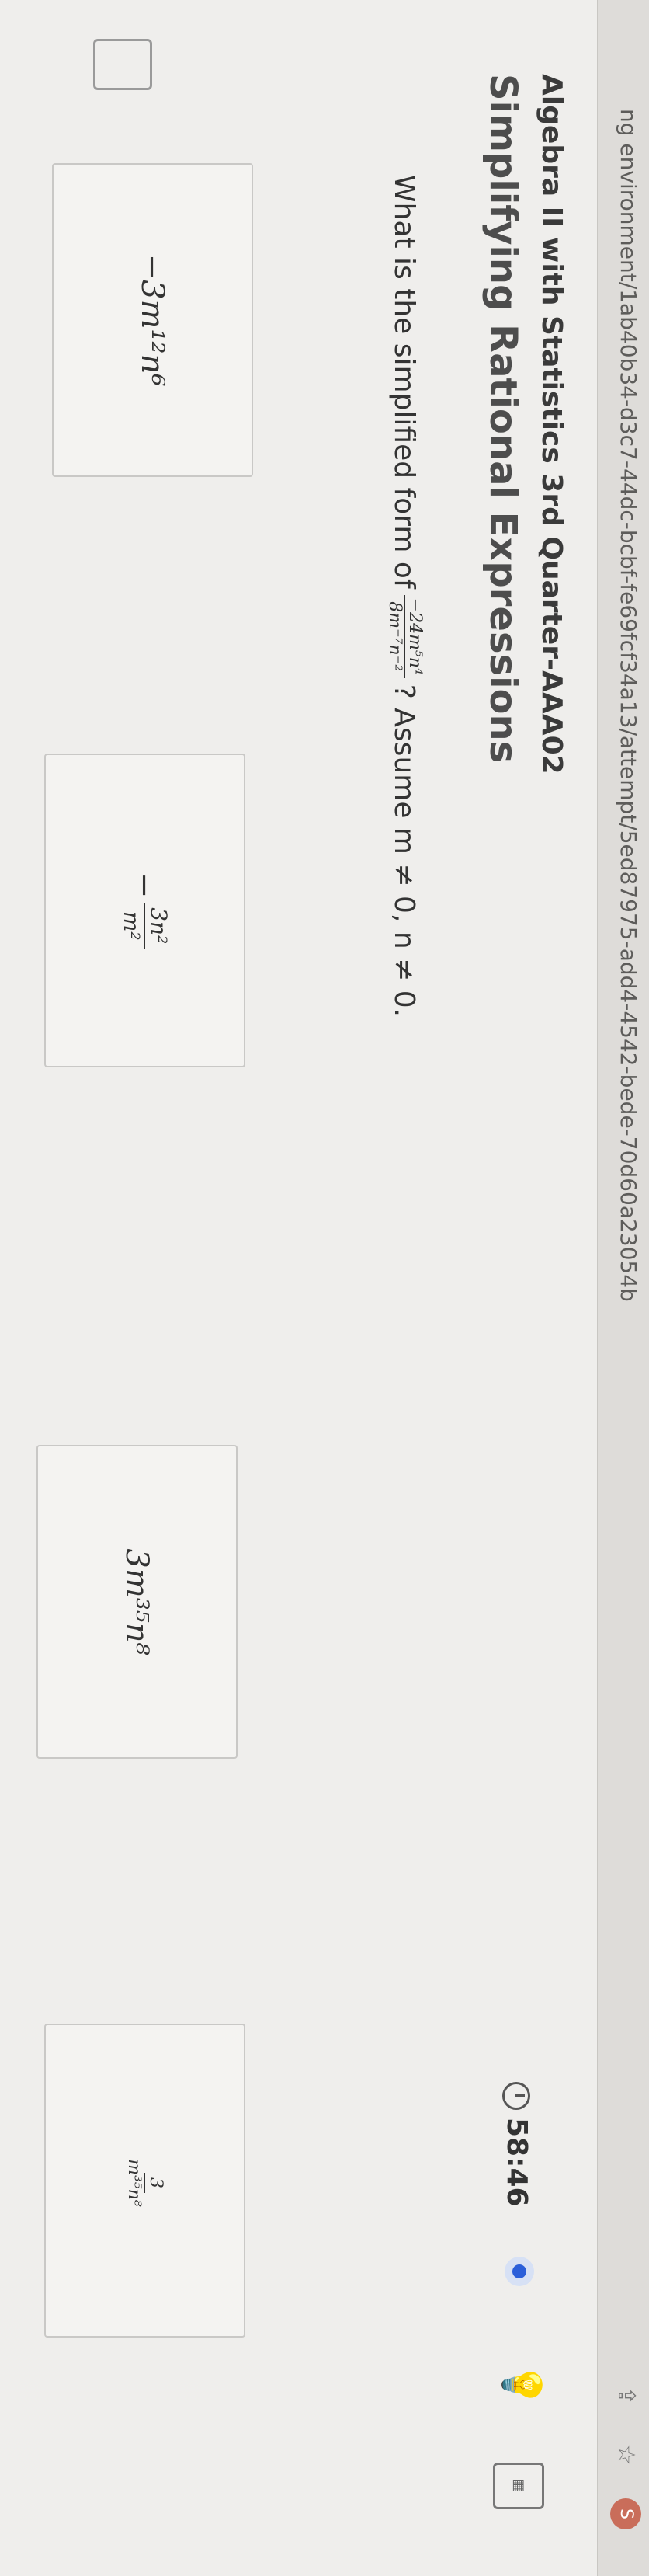 The image size is (649, 2576). What do you see at coordinates (414, 636) in the screenshot?
I see `question-numerator: −24m⁵n⁴` at bounding box center [414, 636].